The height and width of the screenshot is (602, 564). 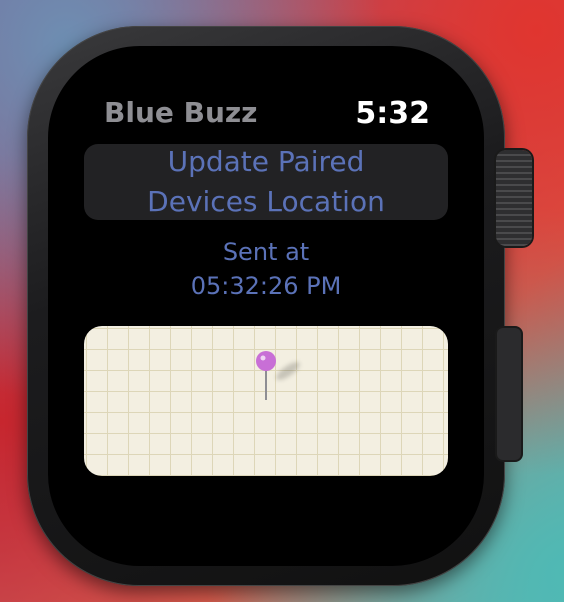 What do you see at coordinates (266, 252) in the screenshot?
I see `sent-at-label: Sent at` at bounding box center [266, 252].